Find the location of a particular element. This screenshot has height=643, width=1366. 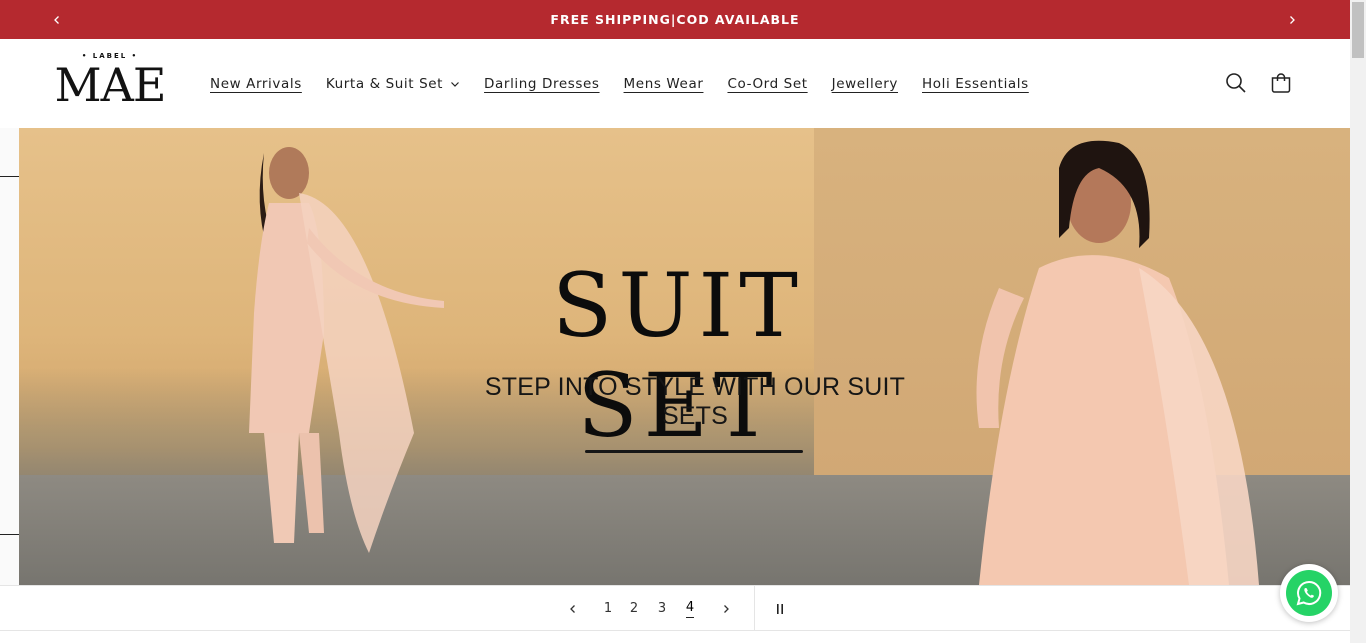

slide-dot-1: 1 is located at coordinates (608, 608).